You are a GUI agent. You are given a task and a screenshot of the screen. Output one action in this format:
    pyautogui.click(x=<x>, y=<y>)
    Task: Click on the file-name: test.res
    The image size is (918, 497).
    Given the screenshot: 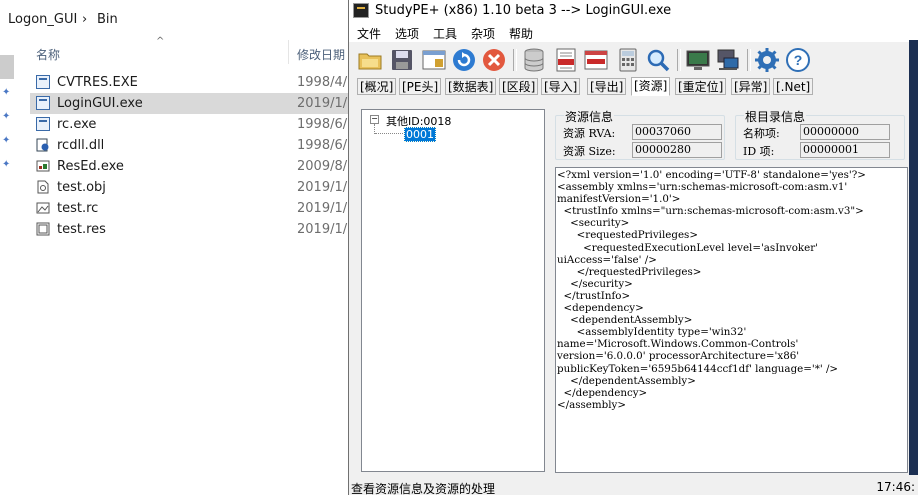 What is the action you would take?
    pyautogui.click(x=81, y=229)
    